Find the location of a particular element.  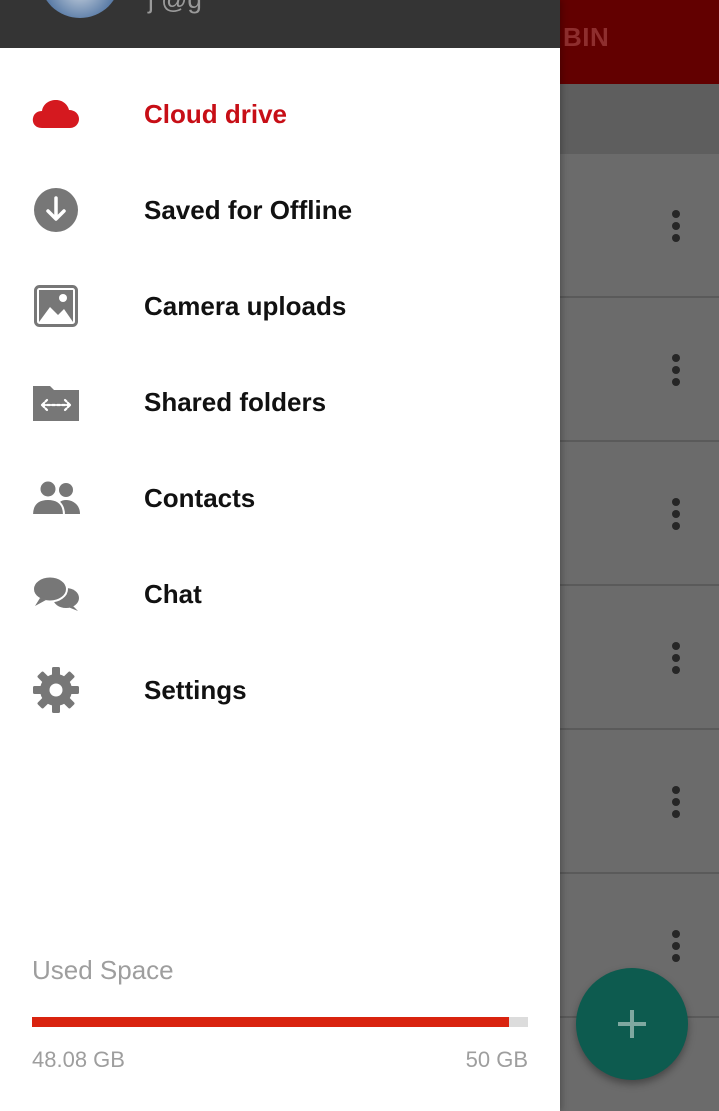

menu-item-cloud-drive: Cloud drive is located at coordinates (280, 114).